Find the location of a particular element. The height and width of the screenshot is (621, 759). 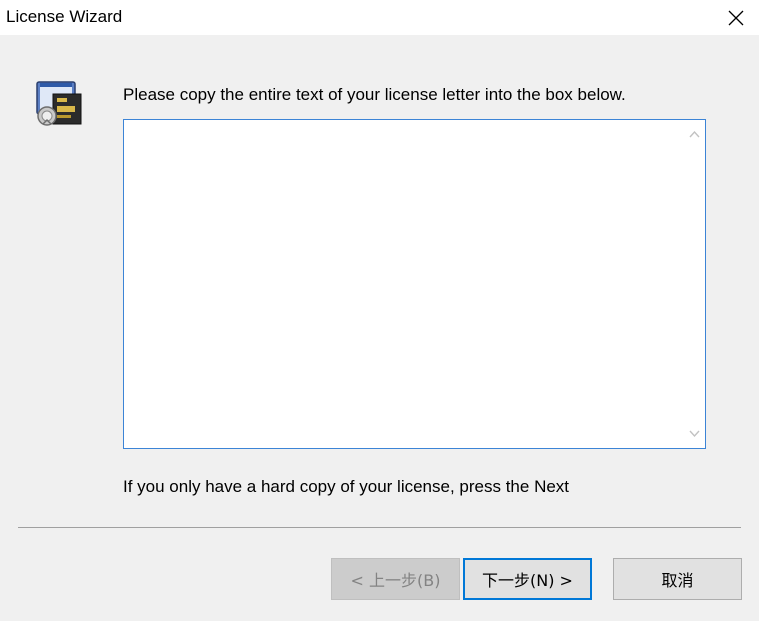

close-icon is located at coordinates (736, 17).